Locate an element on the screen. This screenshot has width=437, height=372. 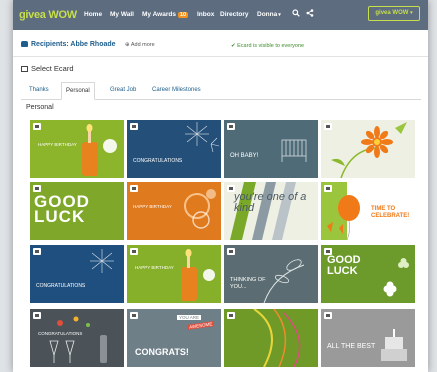
ecard-congratulations-fireworks: CONGRATULATIONS is located at coordinates (174, 149).